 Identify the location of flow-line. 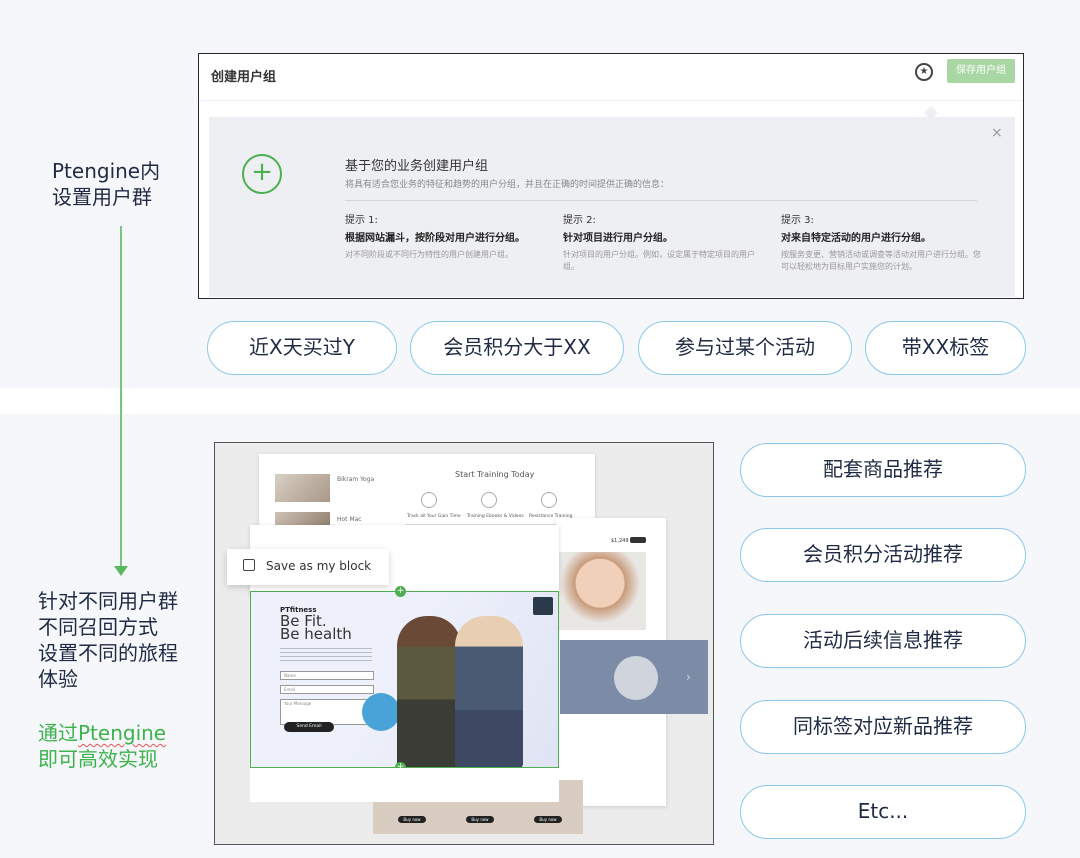
(121, 399).